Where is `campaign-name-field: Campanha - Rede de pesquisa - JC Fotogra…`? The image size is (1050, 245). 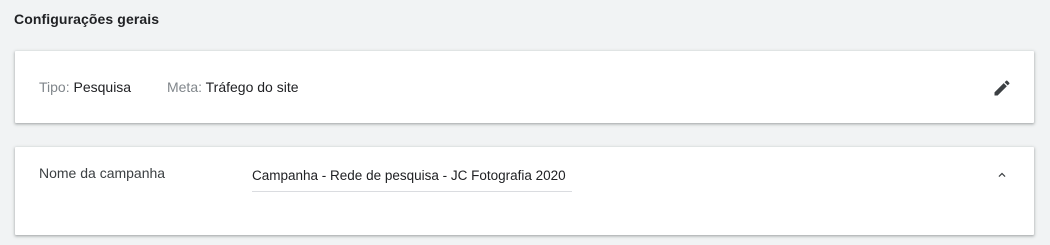 campaign-name-field: Campanha - Rede de pesquisa - JC Fotogra… is located at coordinates (412, 176).